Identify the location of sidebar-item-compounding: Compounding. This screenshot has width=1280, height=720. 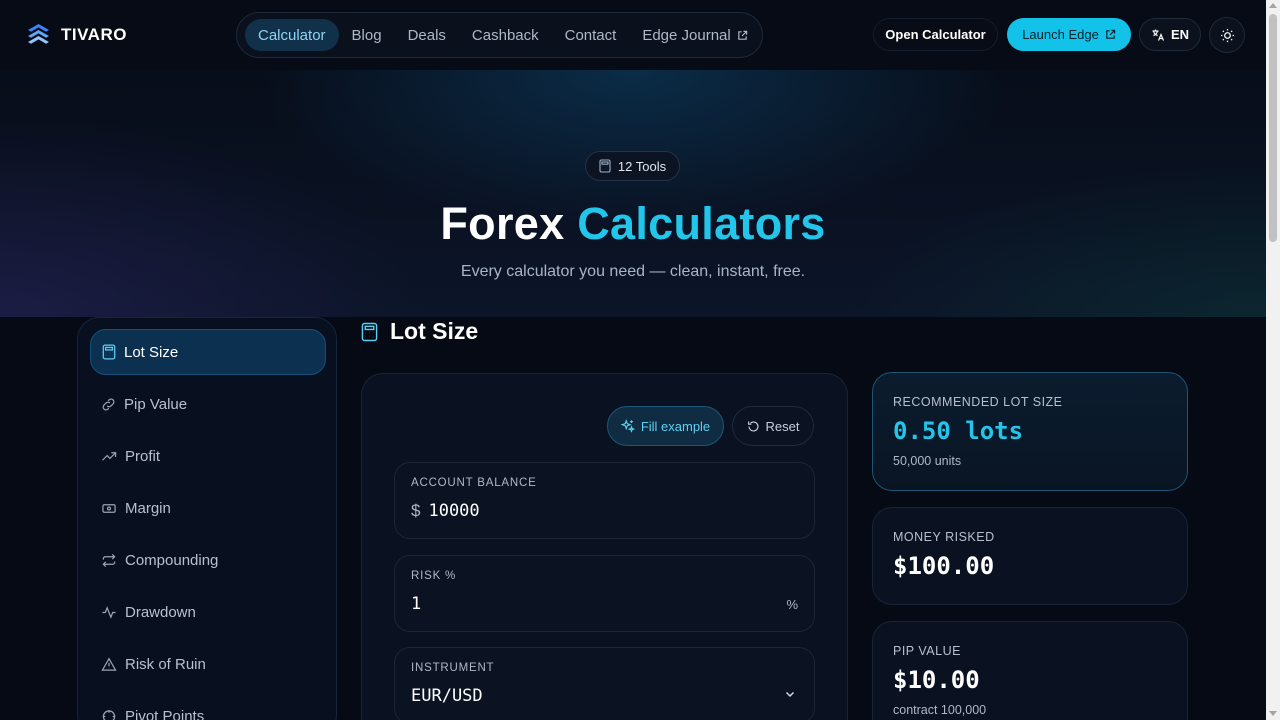
(208, 560).